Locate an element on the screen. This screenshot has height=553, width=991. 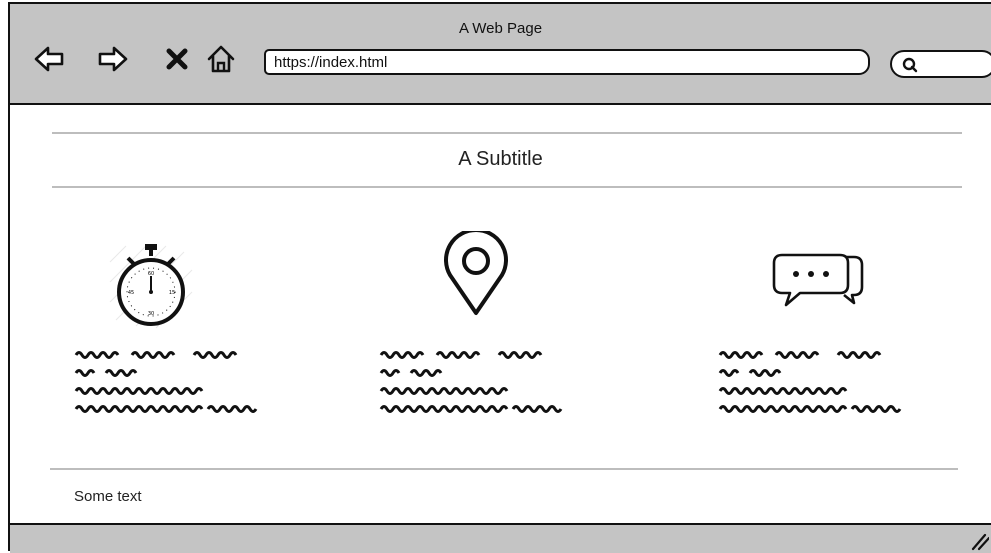
search-input is located at coordinates (940, 64).